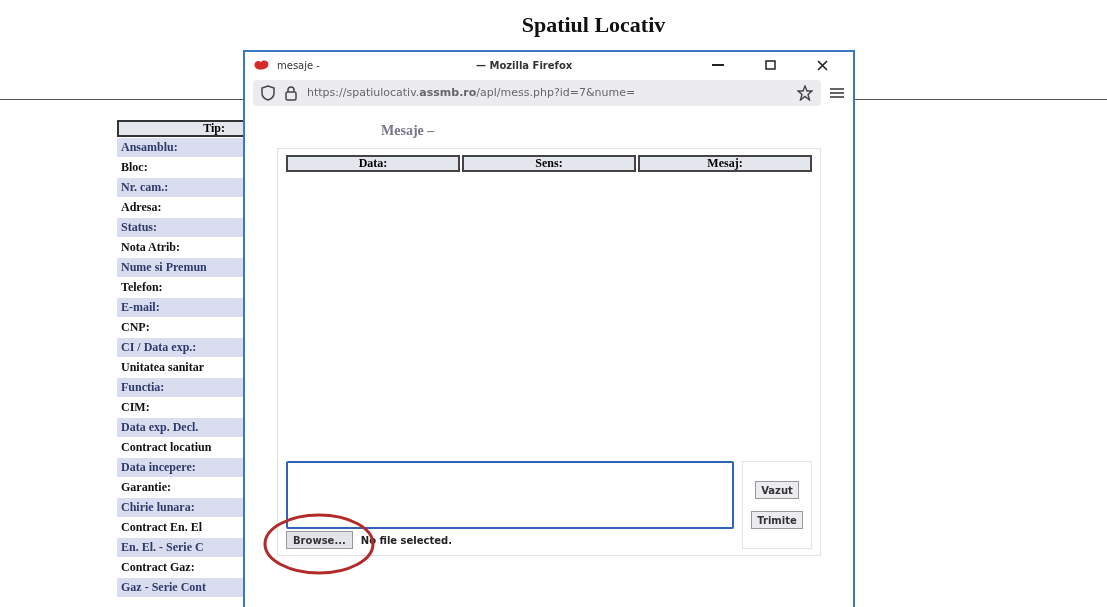  I want to click on address-bar: https://spatiulocativ.assmb.ro/apl/mess.php?id=7&nume=, so click(537, 93).